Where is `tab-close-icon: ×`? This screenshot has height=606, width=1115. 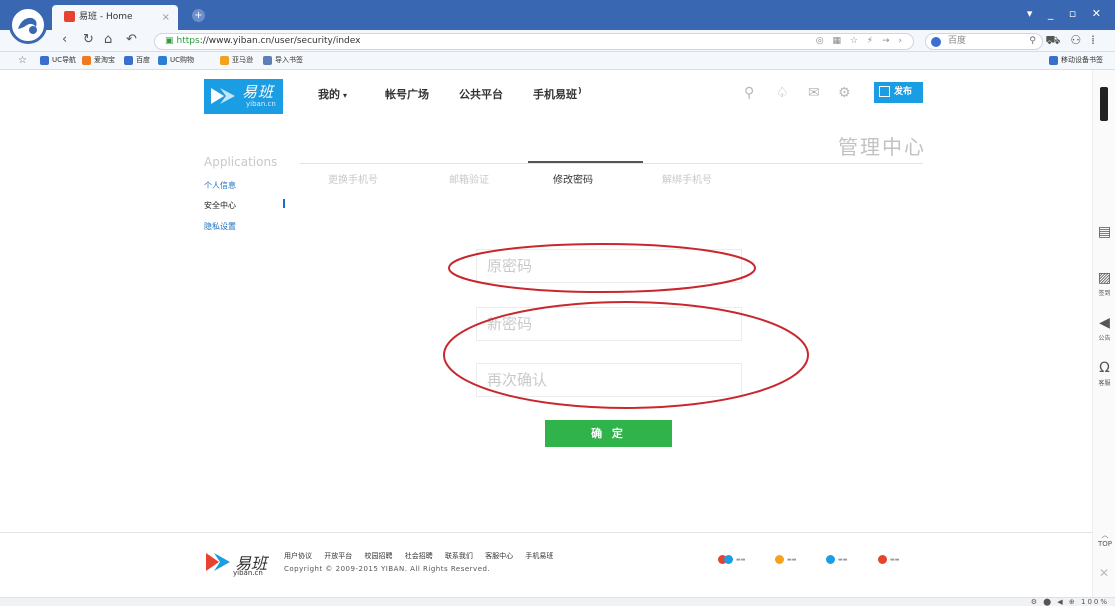
tab-close-icon: × is located at coordinates (166, 17).